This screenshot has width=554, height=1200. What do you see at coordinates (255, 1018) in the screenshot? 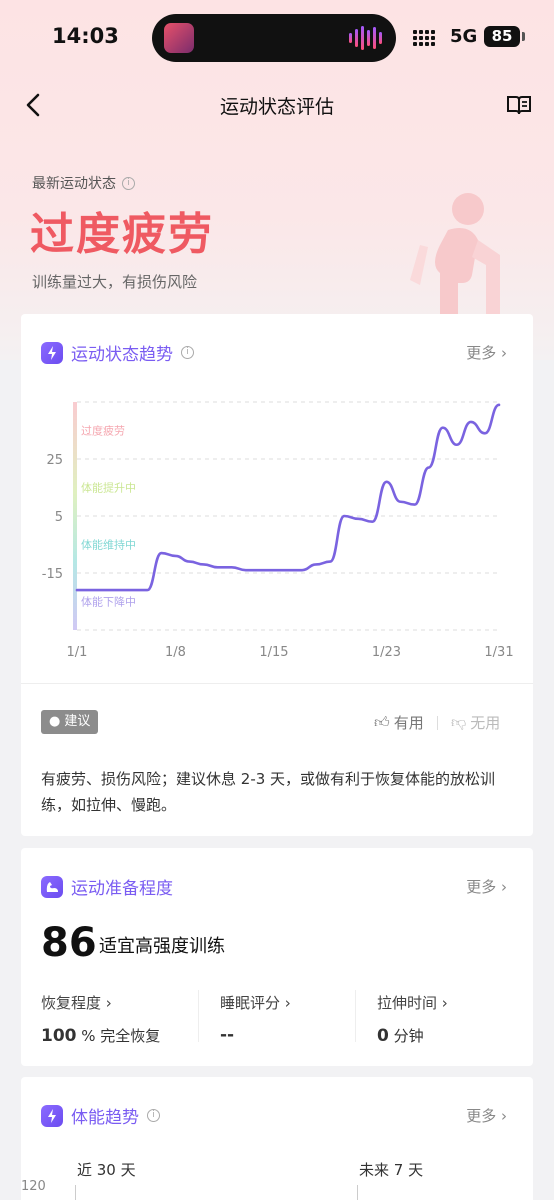
I see `metric-sleep: 睡眠评分 › --` at bounding box center [255, 1018].